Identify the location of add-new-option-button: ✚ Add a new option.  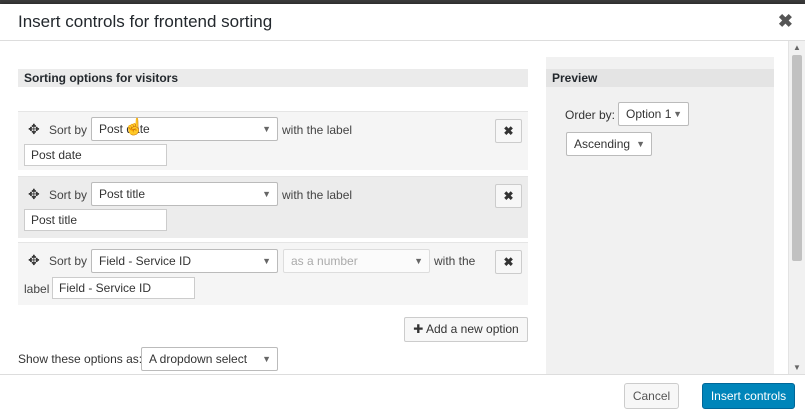
(466, 329).